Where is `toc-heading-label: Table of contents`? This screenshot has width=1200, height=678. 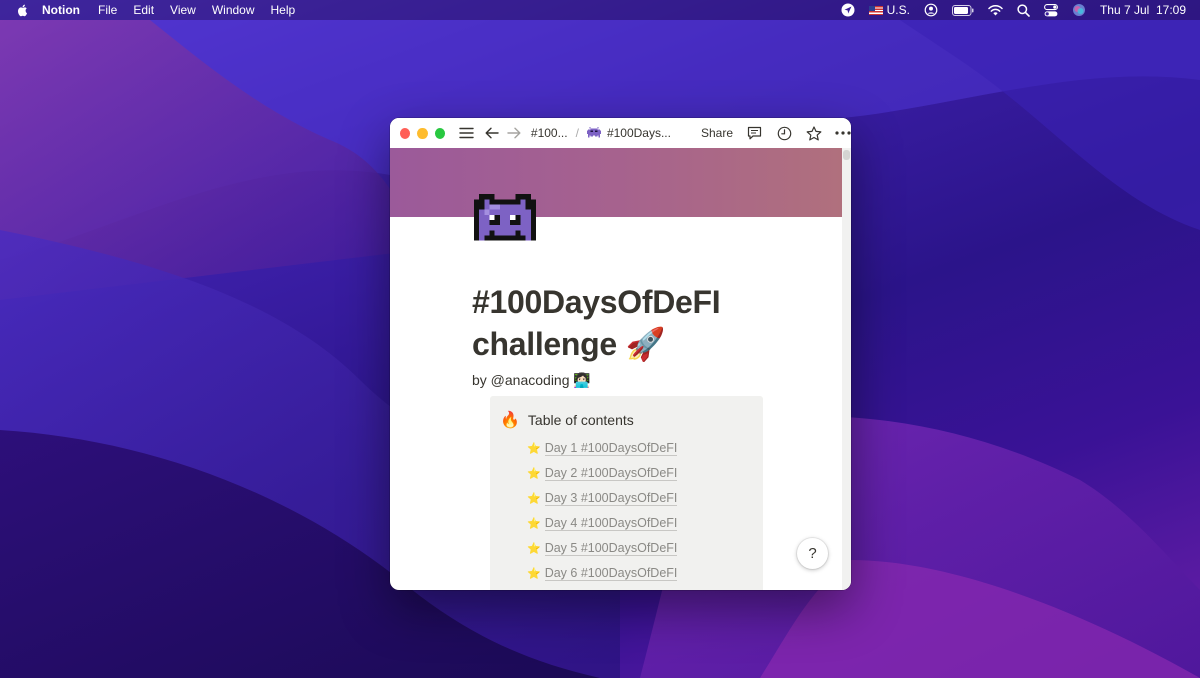 toc-heading-label: Table of contents is located at coordinates (580, 420).